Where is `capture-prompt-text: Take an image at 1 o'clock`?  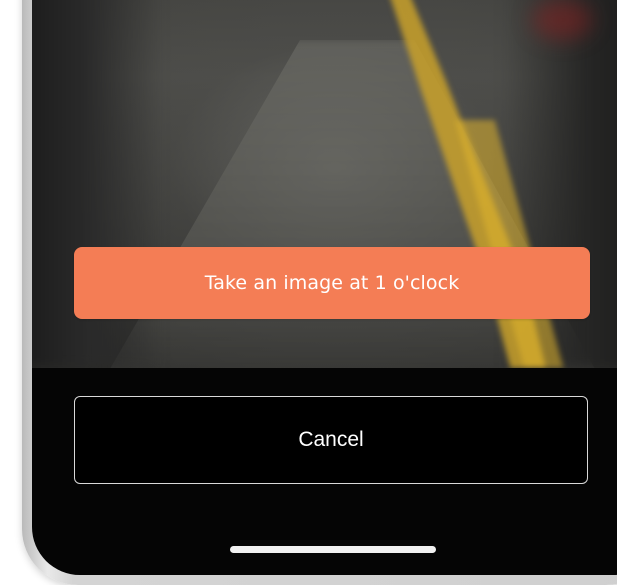 capture-prompt-text: Take an image at 1 o'clock is located at coordinates (332, 283).